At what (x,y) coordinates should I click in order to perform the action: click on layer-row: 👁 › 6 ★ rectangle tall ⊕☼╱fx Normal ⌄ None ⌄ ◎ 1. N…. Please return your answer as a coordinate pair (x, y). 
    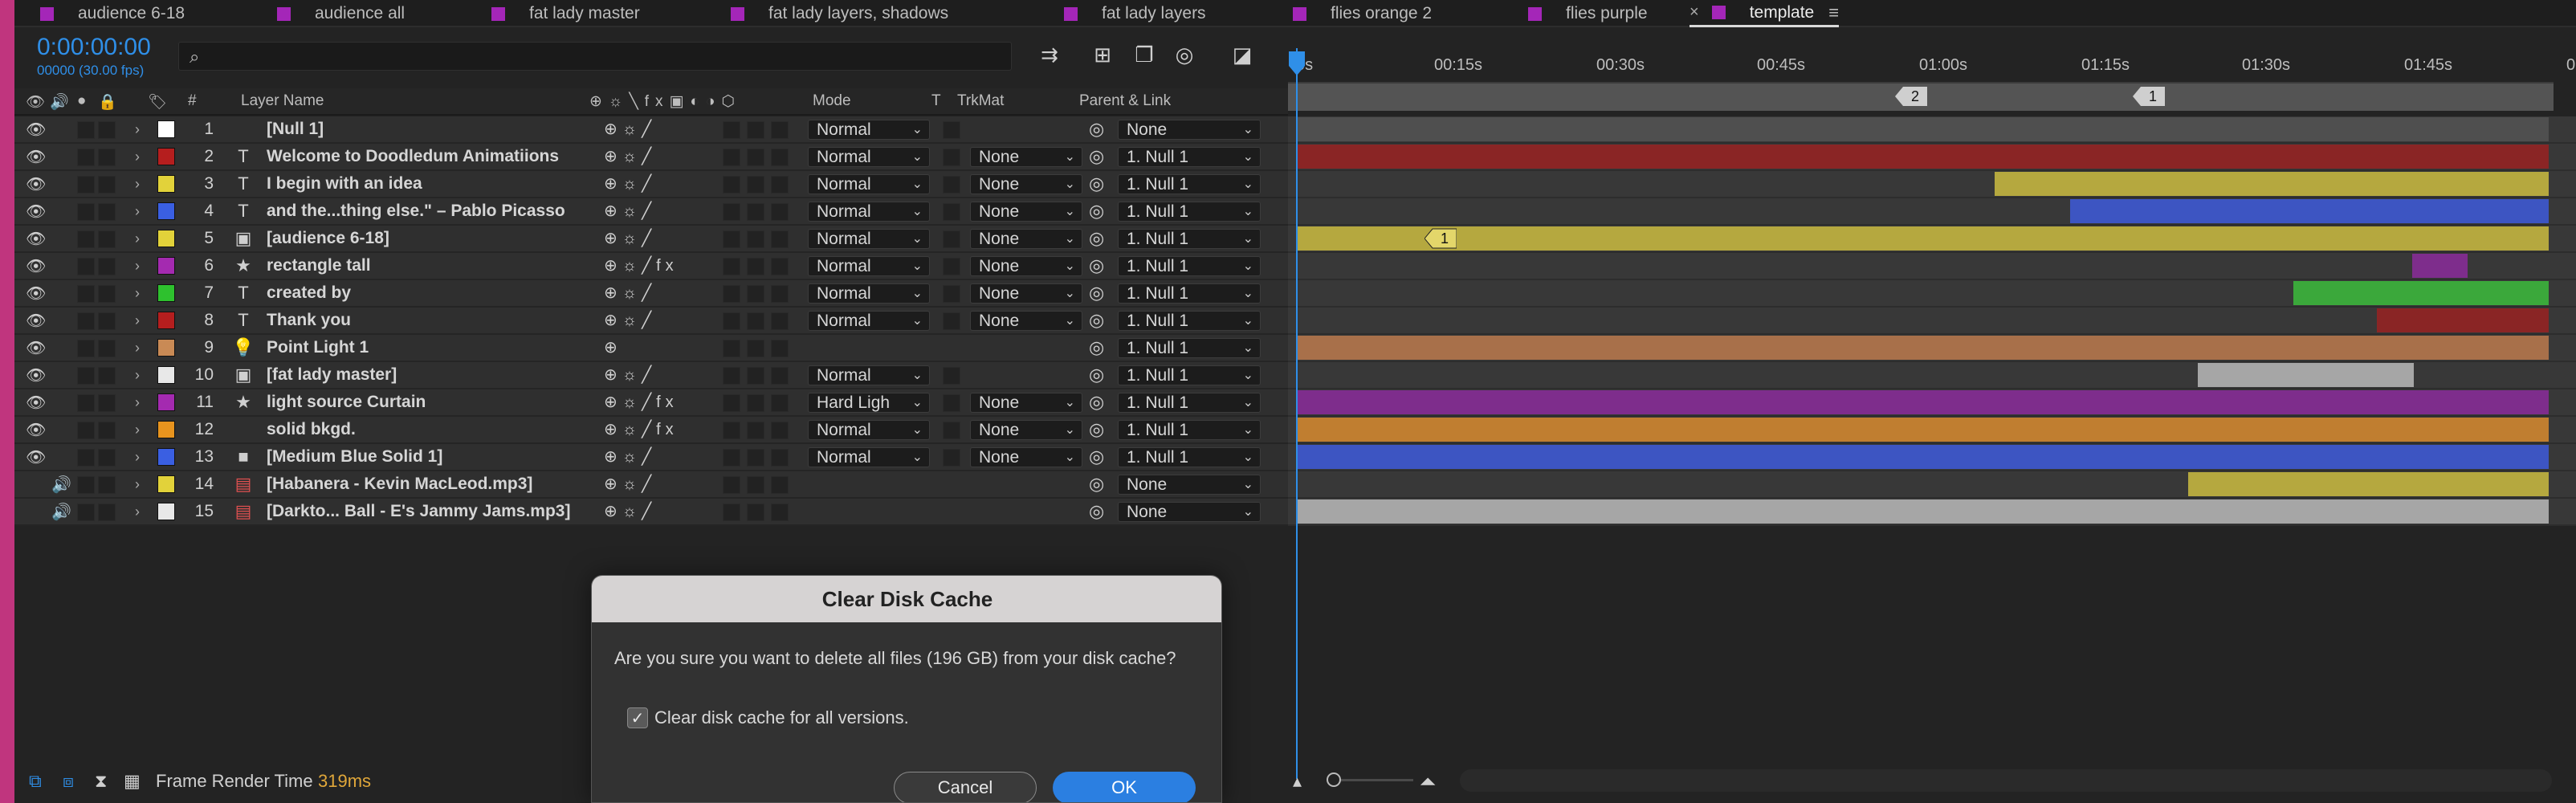
    Looking at the image, I should click on (652, 266).